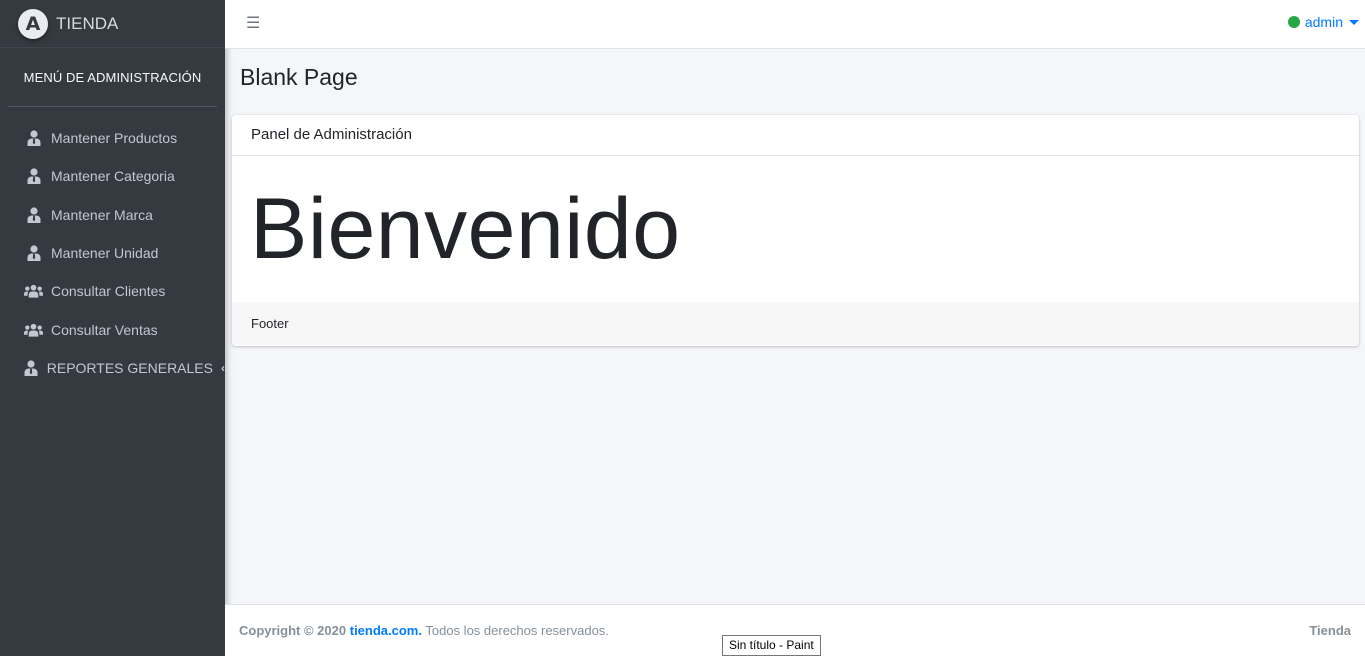 The image size is (1365, 656). I want to click on site-link: tienda.com., so click(386, 630).